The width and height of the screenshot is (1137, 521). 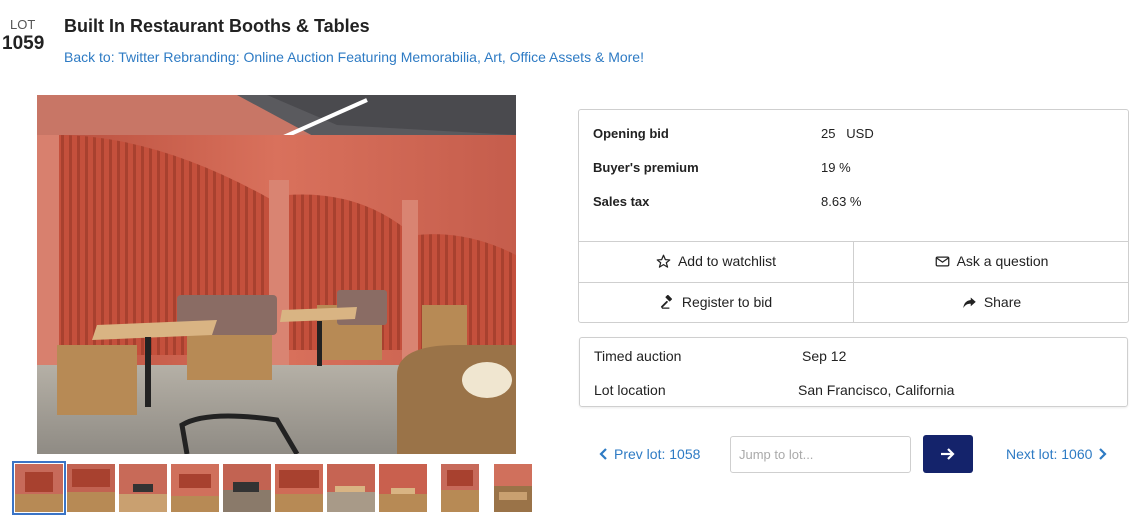 What do you see at coordinates (646, 167) in the screenshot?
I see `buyers-premium-label: Buyer's premium` at bounding box center [646, 167].